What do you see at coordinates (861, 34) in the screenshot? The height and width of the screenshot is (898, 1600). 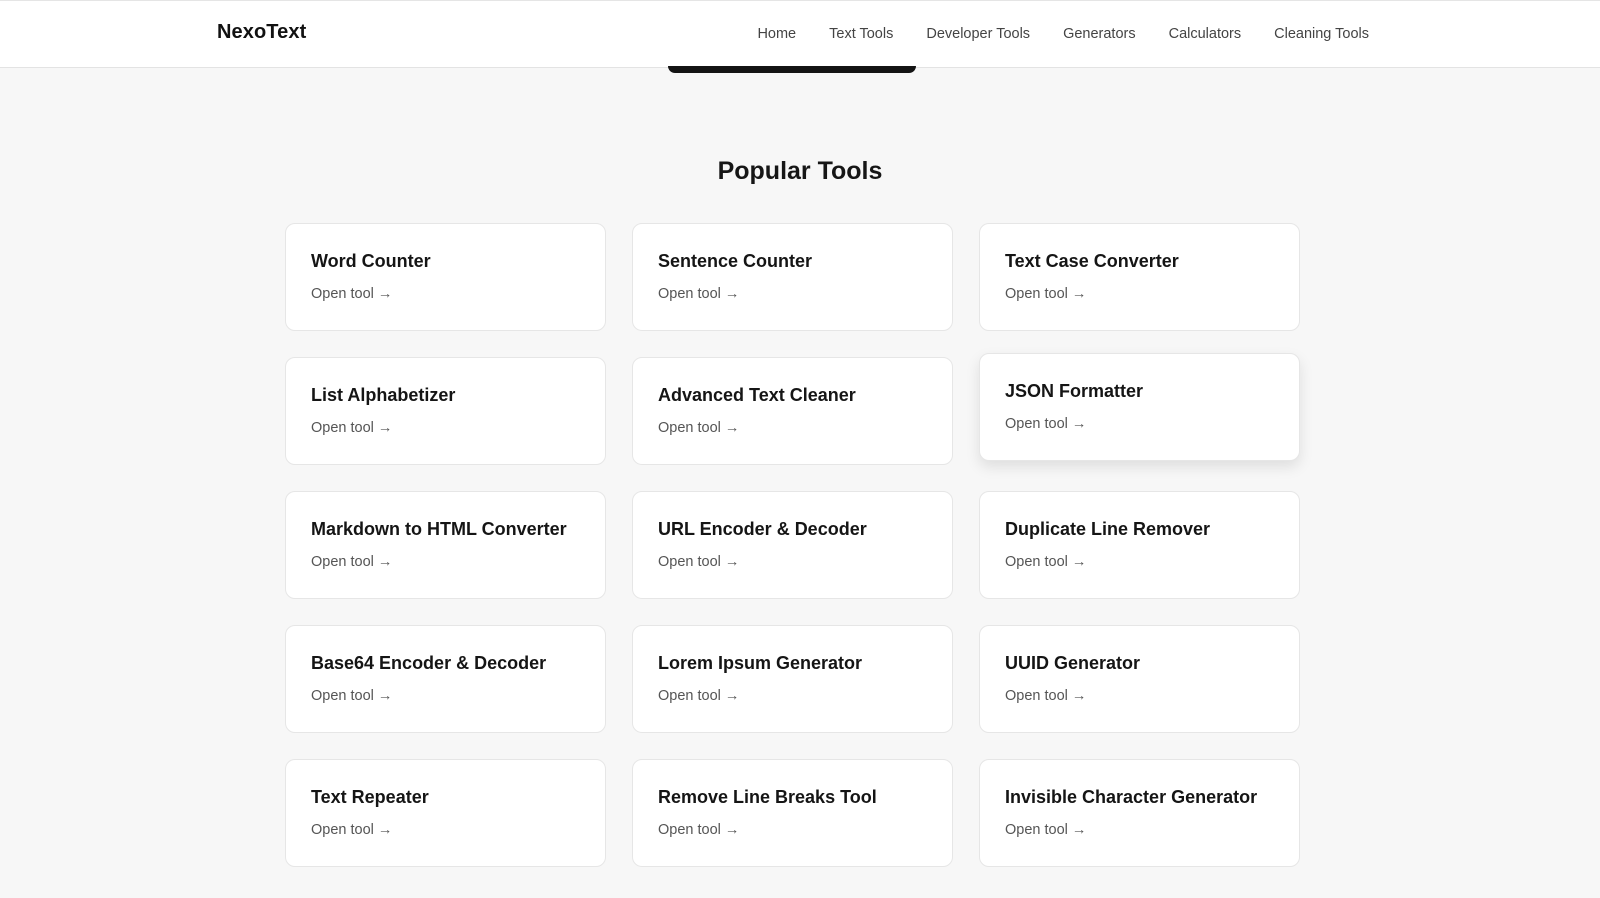 I see `nav-text-tools: Text Tools` at bounding box center [861, 34].